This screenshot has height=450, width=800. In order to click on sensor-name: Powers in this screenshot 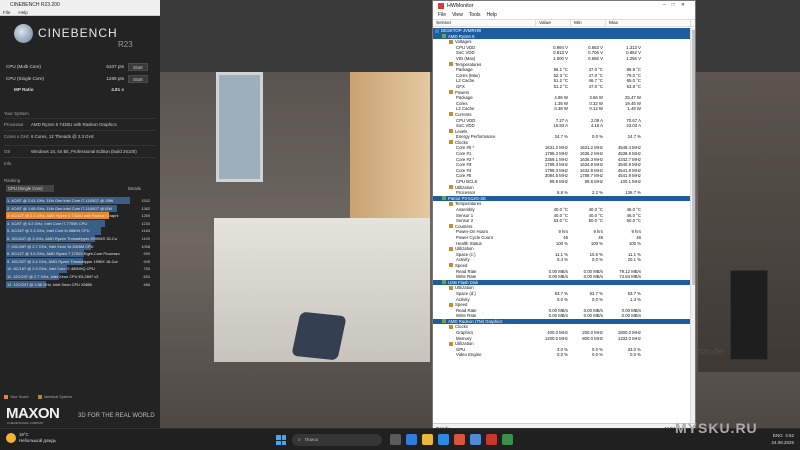, I will do `click(462, 92)`.